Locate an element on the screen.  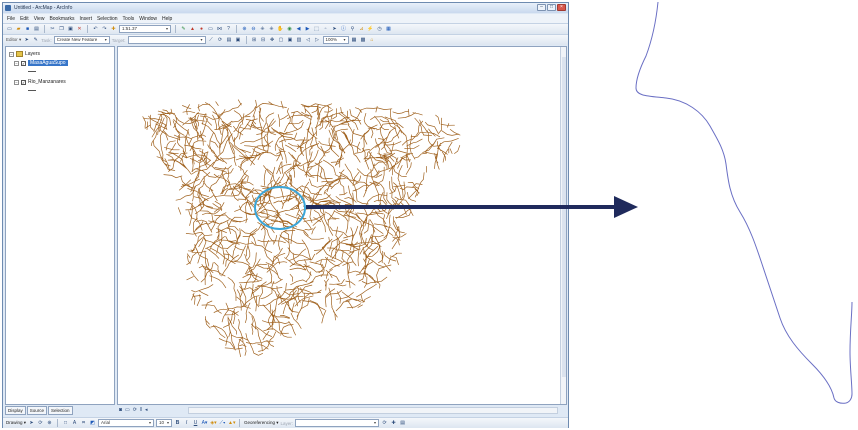
highlight-circle is located at coordinates (280, 208).